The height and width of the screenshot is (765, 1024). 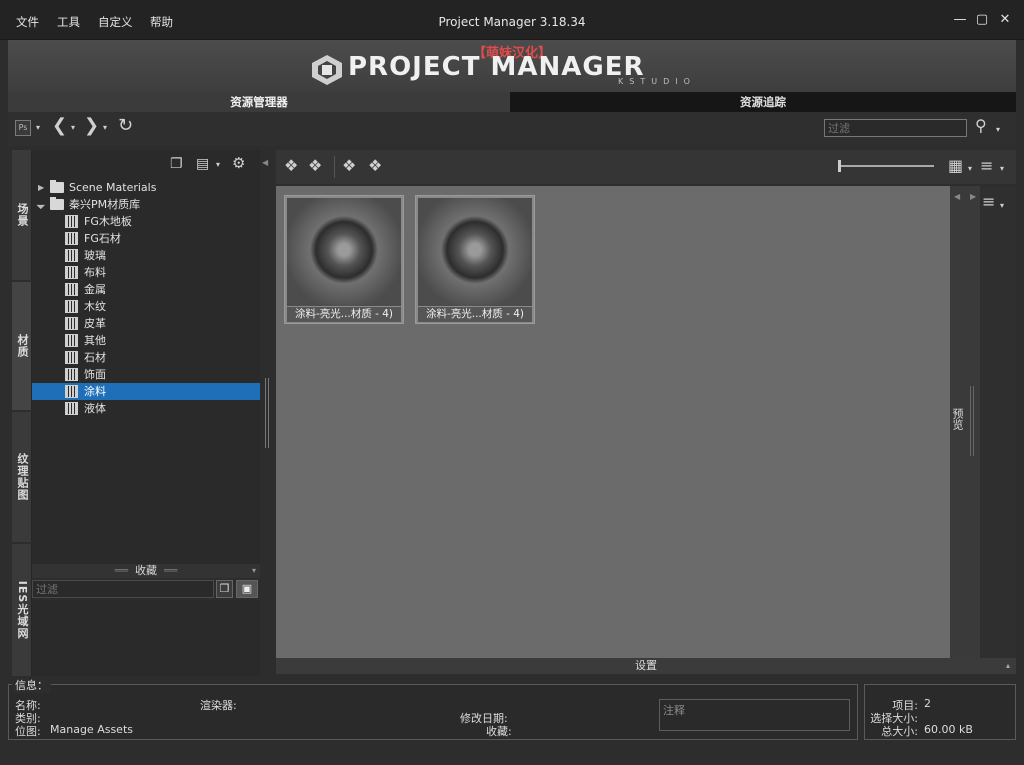 I want to click on menu-tools: 工具, so click(x=68, y=22).